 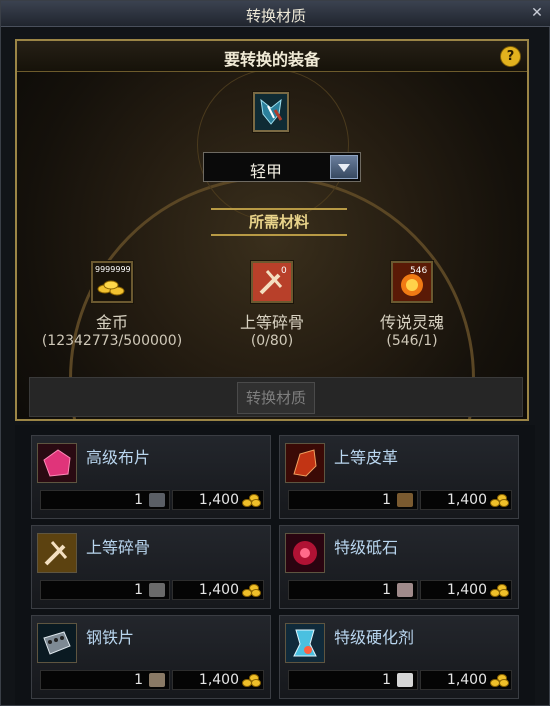 What do you see at coordinates (399, 567) in the screenshot?
I see `shop-item: 特级砥石 1 1,400` at bounding box center [399, 567].